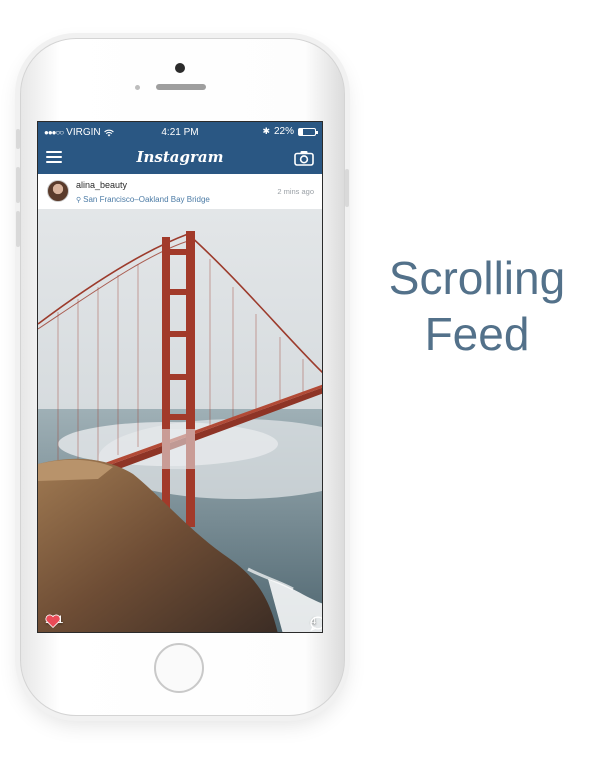  I want to click on post-location-text: San Francisco–Oakland Bay Bridge, so click(146, 199).